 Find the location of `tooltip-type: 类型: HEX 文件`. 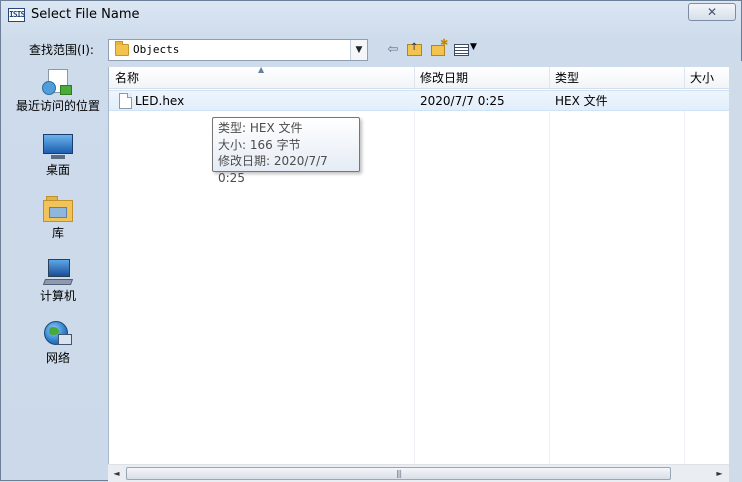

tooltip-type: 类型: HEX 文件 is located at coordinates (260, 128).